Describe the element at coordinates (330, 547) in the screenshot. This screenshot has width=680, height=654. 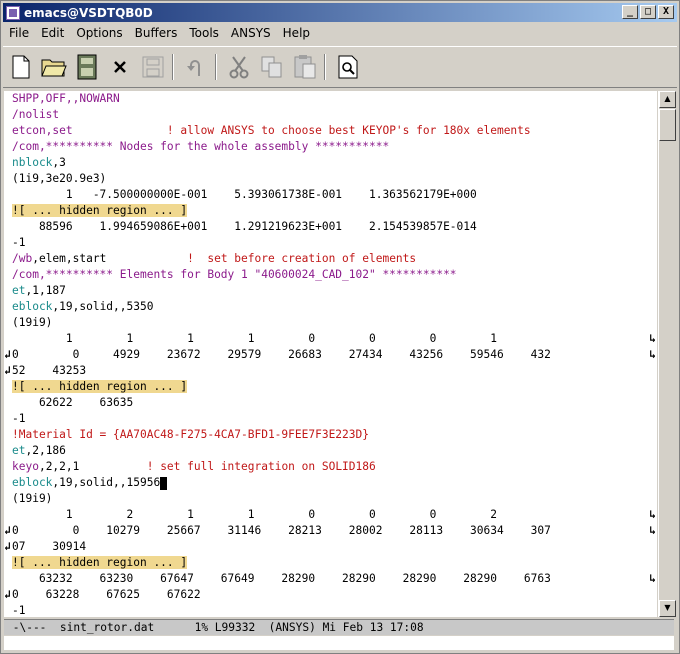
I see `code-line: ↲ 07 30914` at that location.